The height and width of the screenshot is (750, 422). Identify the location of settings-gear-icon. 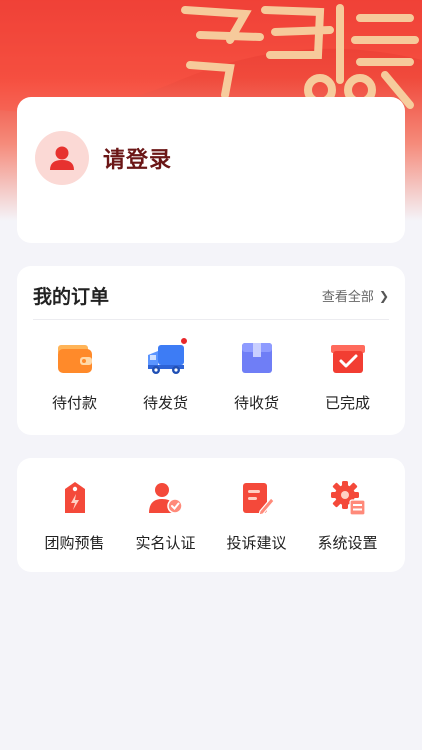
(348, 498).